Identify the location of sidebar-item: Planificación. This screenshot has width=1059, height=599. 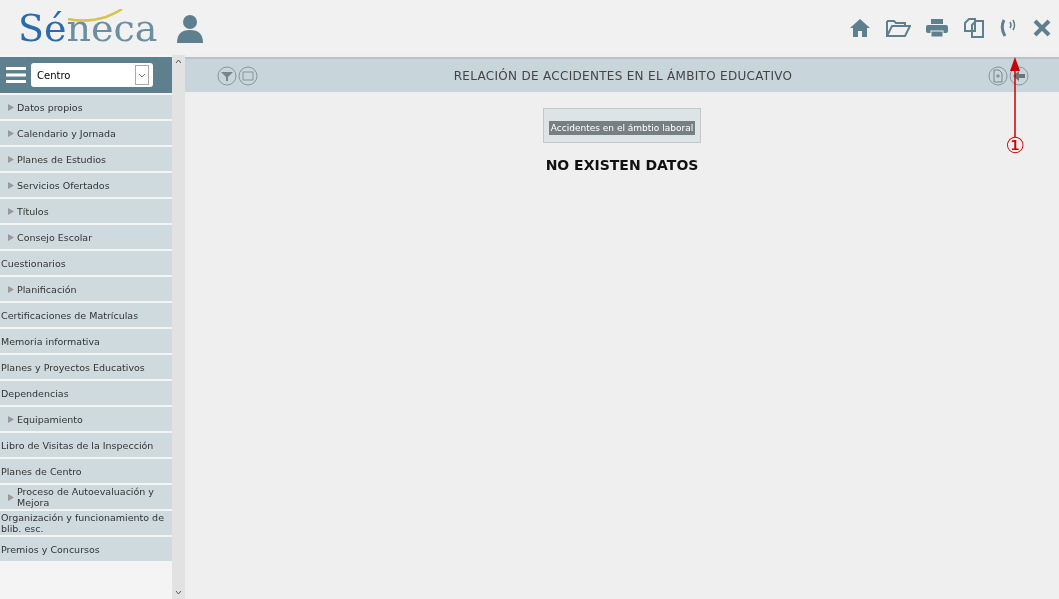
(86, 289).